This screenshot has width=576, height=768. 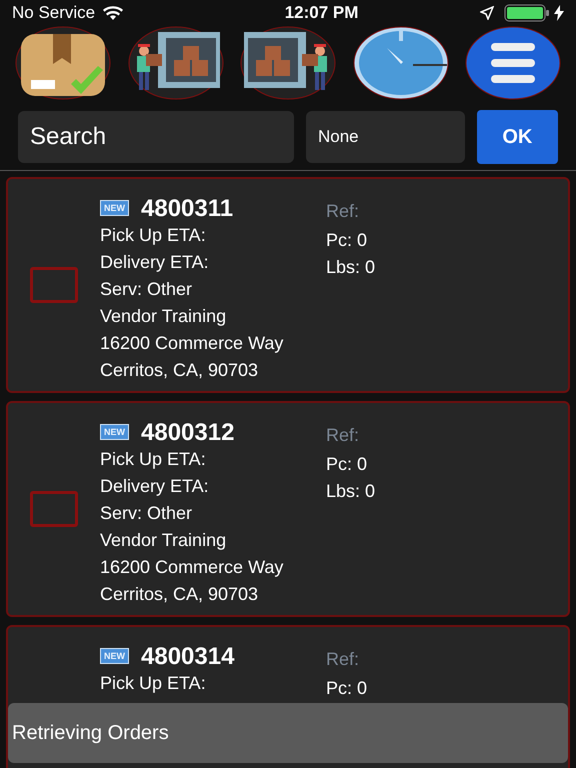 What do you see at coordinates (187, 656) in the screenshot?
I see `order-number: 4800314` at bounding box center [187, 656].